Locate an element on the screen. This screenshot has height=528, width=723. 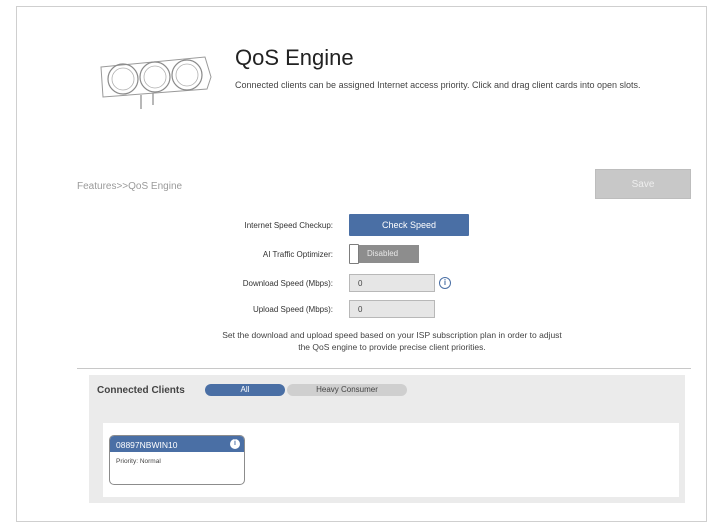
client-priority: Priority: Normal is located at coordinates (138, 461).